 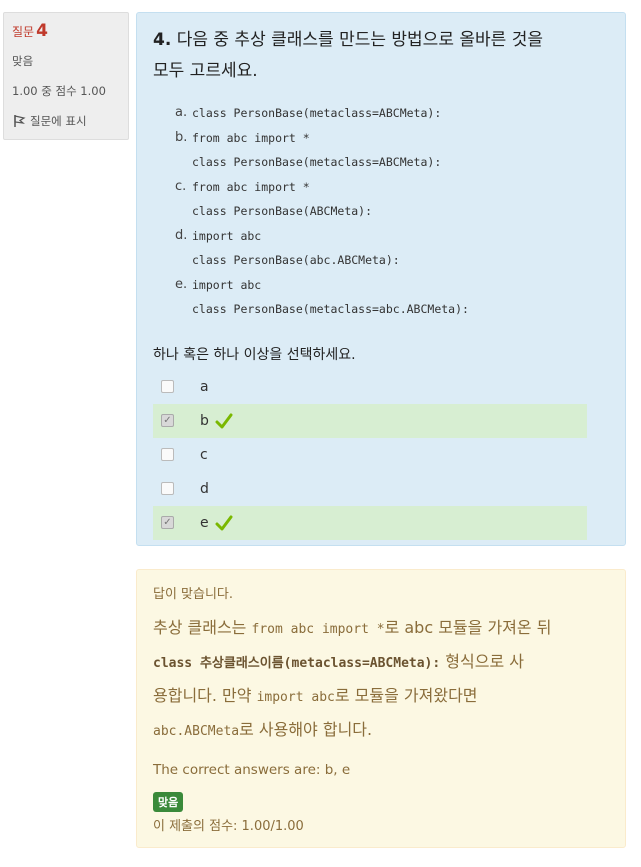 I want to click on answer-a: a, so click(x=370, y=387).